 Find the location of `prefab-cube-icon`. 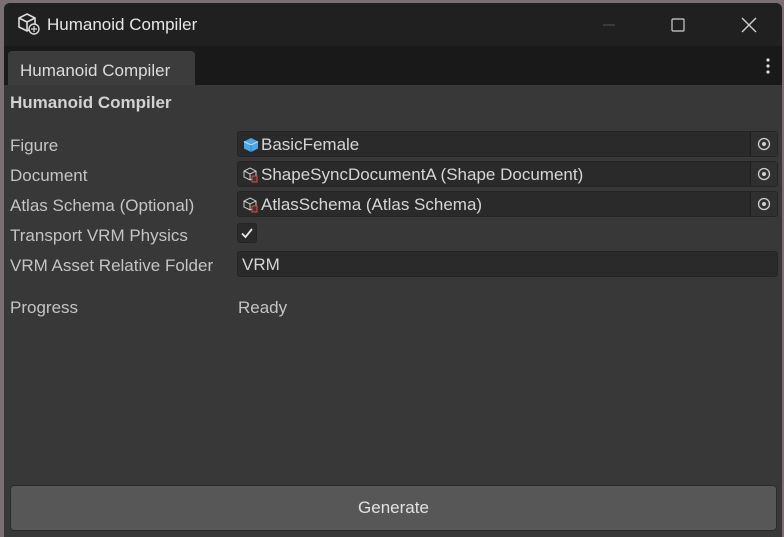

prefab-cube-icon is located at coordinates (251, 145).